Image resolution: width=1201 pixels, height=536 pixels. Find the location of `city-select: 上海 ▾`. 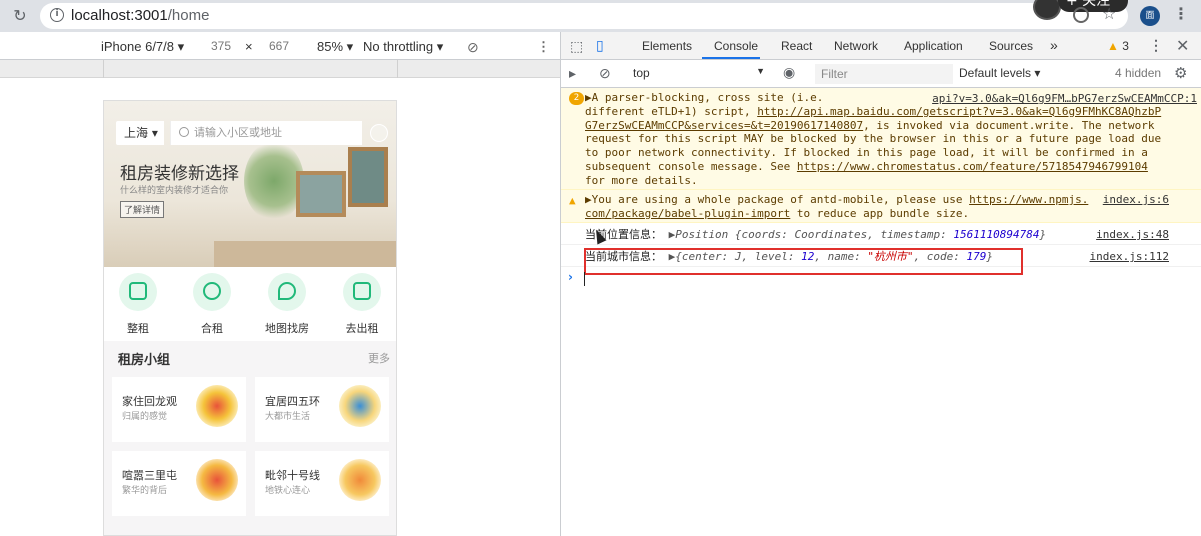

city-select: 上海 ▾ is located at coordinates (140, 133).